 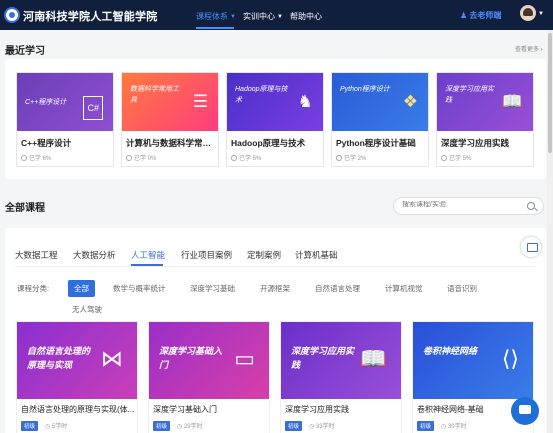 What do you see at coordinates (139, 288) in the screenshot?
I see `category-math: 数学与概率统计` at bounding box center [139, 288].